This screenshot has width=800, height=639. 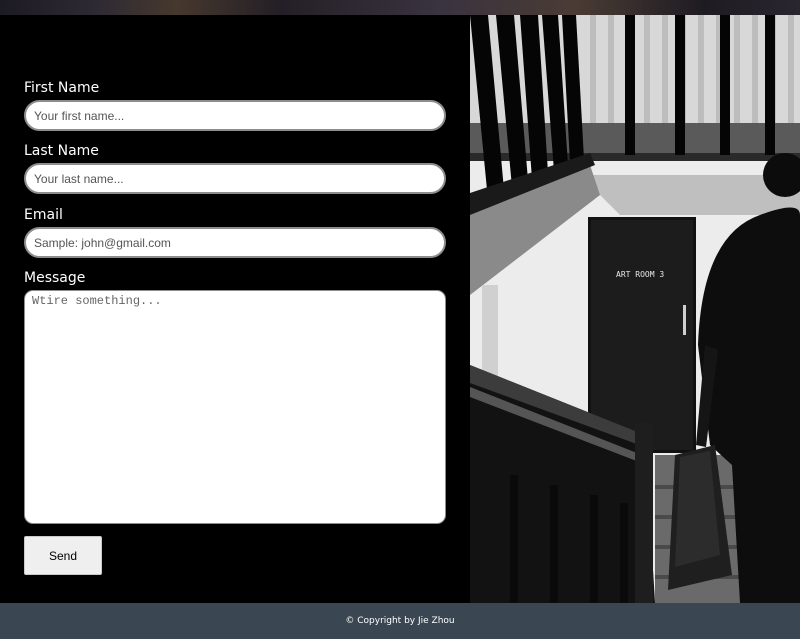 I want to click on copyright-text: © Copyright by Jie Zhou, so click(x=400, y=621).